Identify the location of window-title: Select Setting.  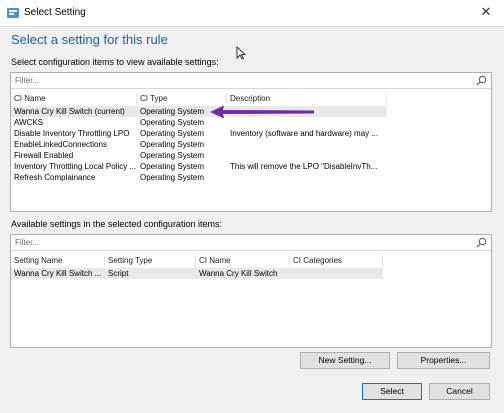
(55, 12).